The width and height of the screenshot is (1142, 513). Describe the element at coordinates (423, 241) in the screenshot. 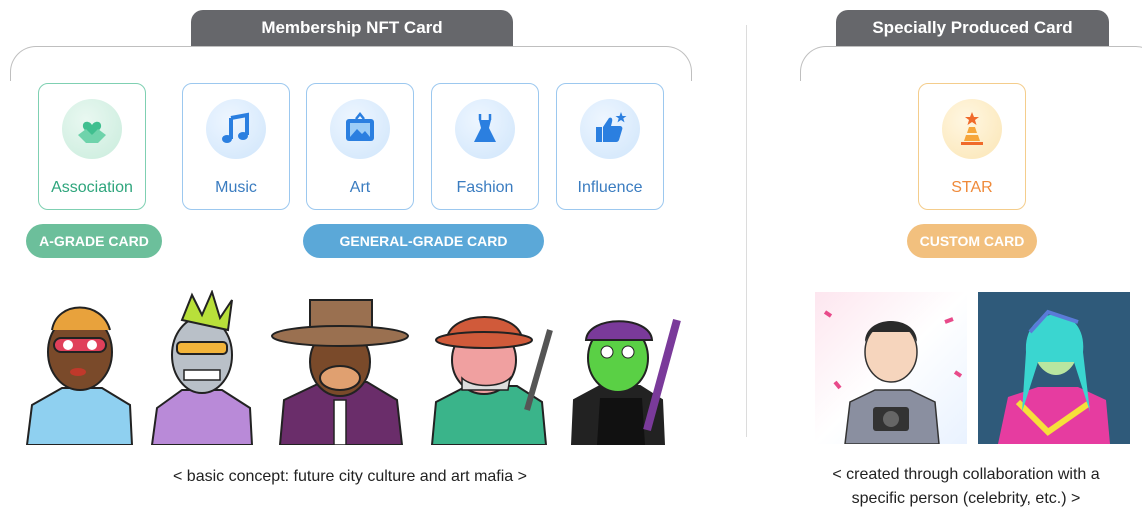

I see `general-grade-badge: GENERAL-GRADE CARD` at that location.